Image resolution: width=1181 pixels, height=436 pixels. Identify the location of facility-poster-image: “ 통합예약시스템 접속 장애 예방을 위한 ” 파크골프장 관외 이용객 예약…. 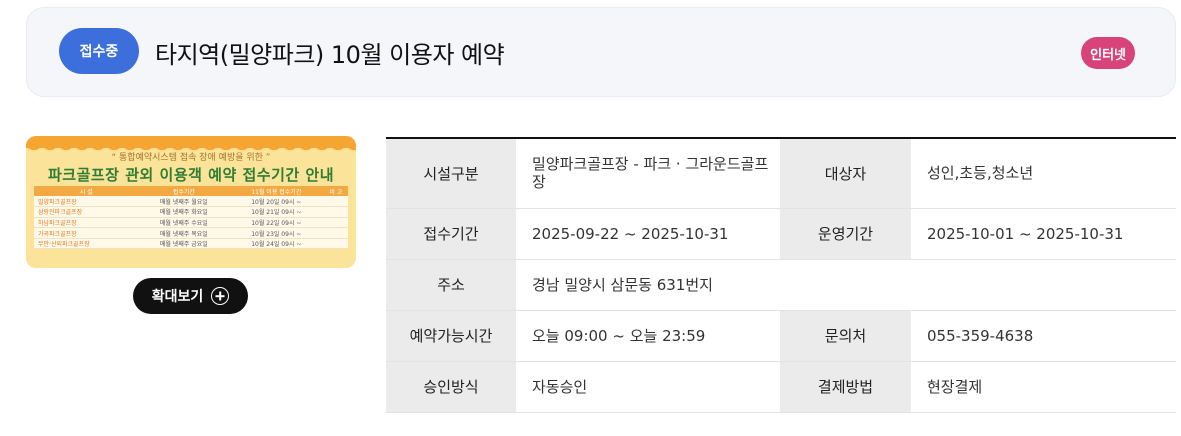
(191, 202).